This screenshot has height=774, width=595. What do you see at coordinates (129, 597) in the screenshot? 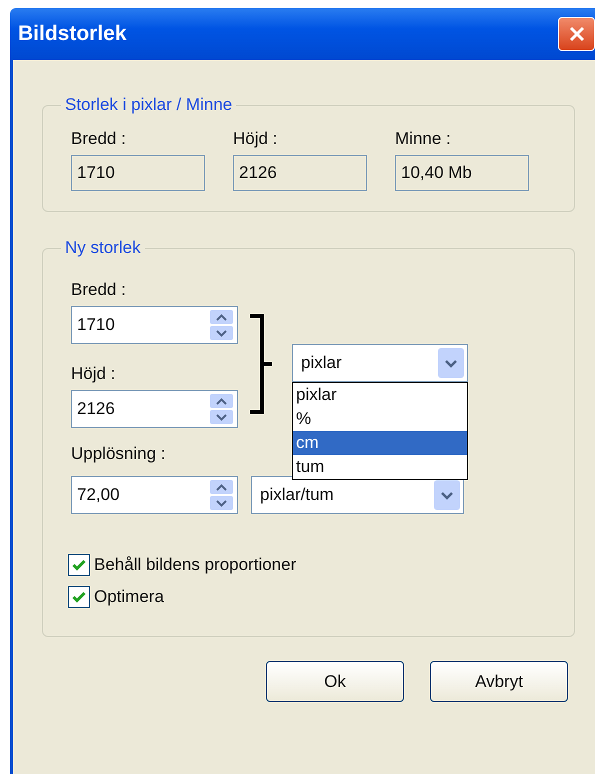
I see `checkbox-label: Optimera` at bounding box center [129, 597].